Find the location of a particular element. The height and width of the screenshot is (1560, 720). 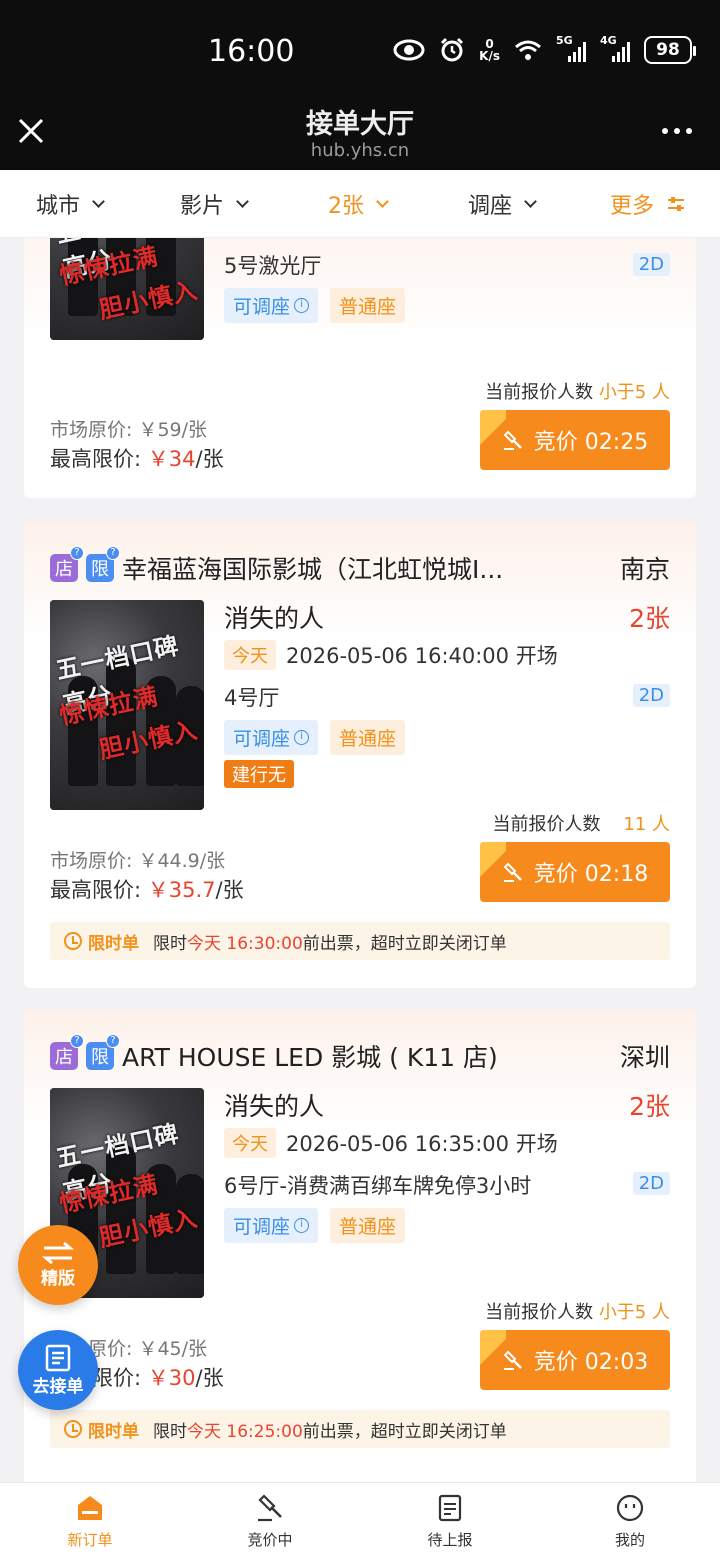

bid-button: 竞价 02:03 is located at coordinates (575, 1360).